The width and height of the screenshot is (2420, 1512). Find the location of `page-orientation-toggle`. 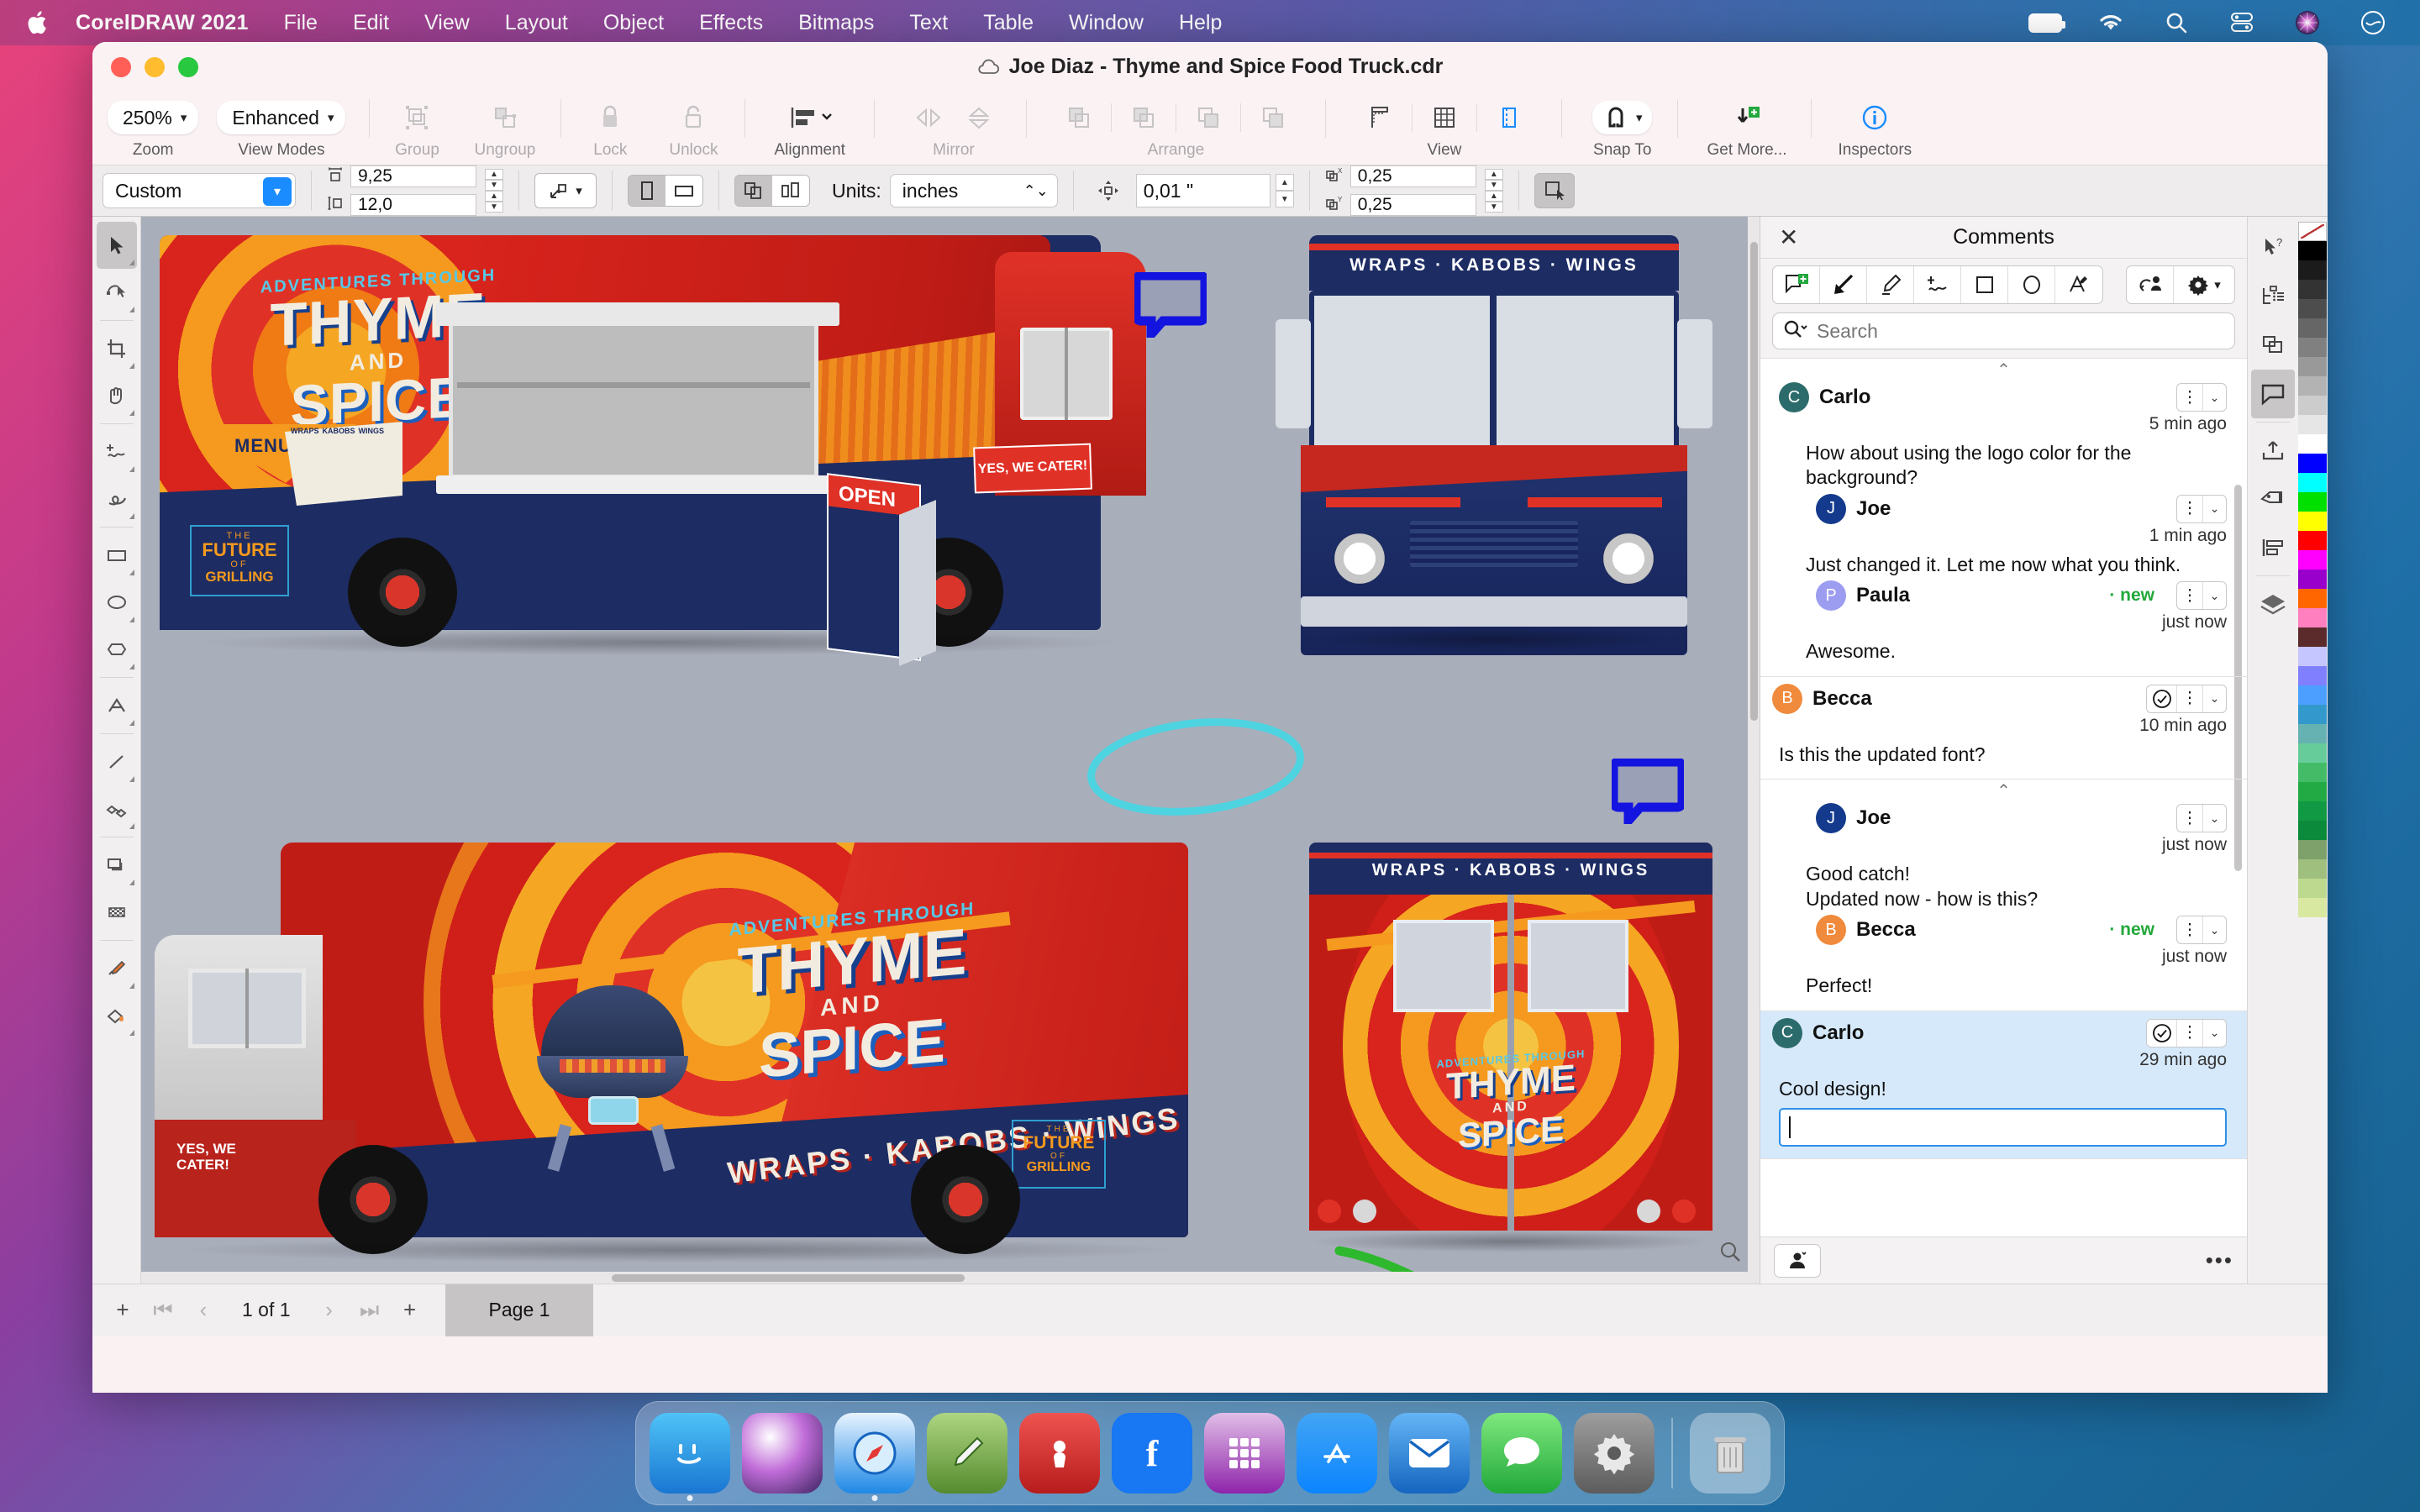

page-orientation-toggle is located at coordinates (665, 191).